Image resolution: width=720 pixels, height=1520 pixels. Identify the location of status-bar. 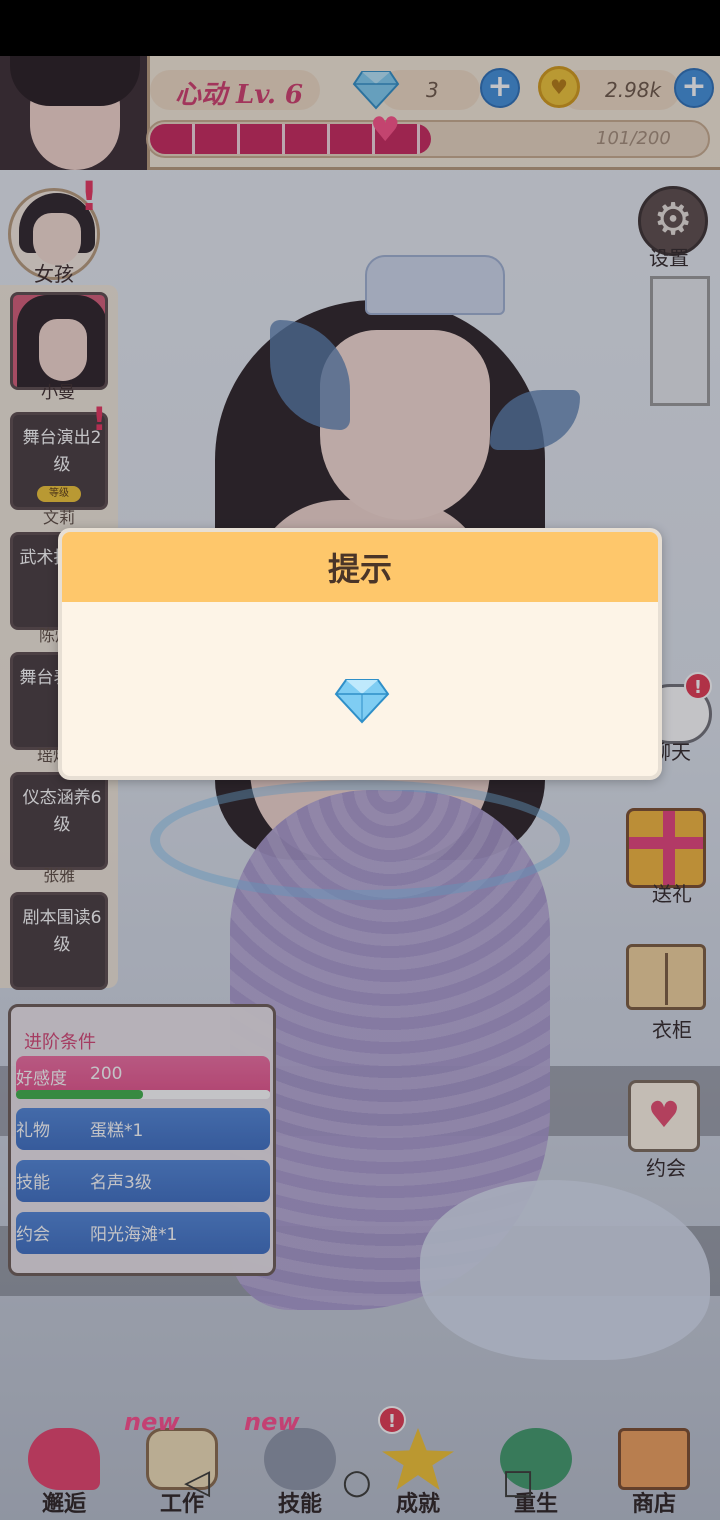
(360, 28).